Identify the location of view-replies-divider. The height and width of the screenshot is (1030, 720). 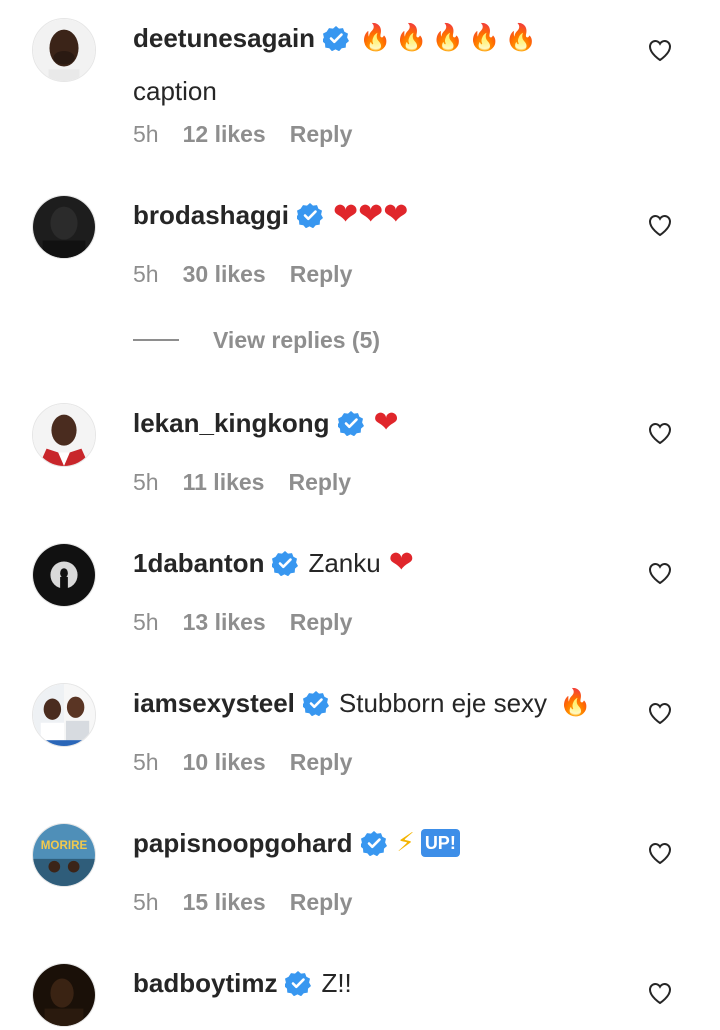
(156, 340).